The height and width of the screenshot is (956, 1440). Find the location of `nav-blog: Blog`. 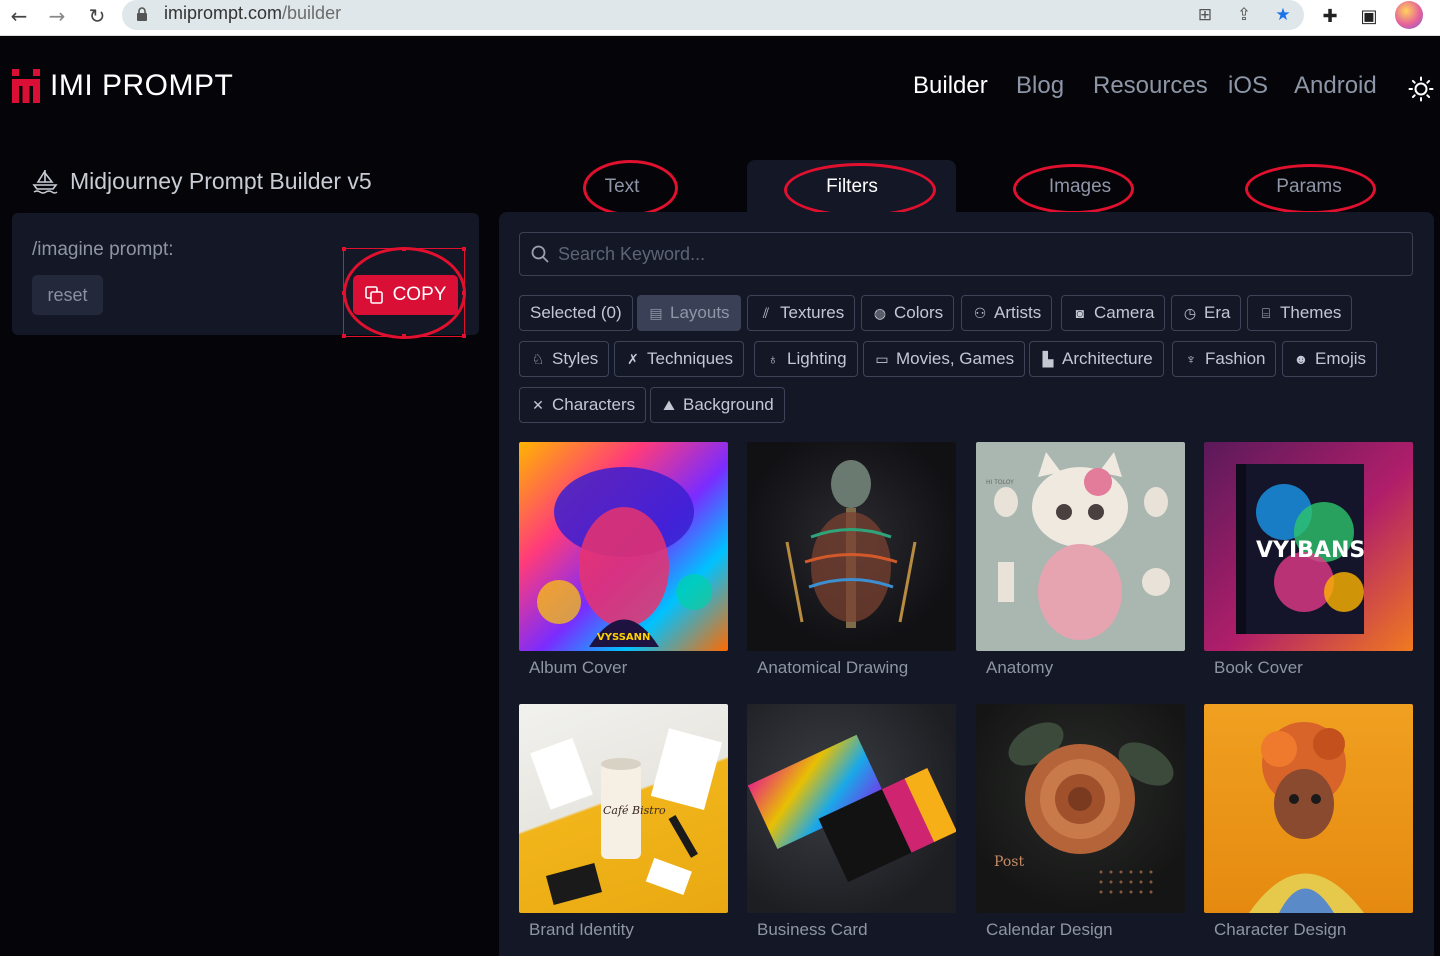

nav-blog: Blog is located at coordinates (1040, 90).